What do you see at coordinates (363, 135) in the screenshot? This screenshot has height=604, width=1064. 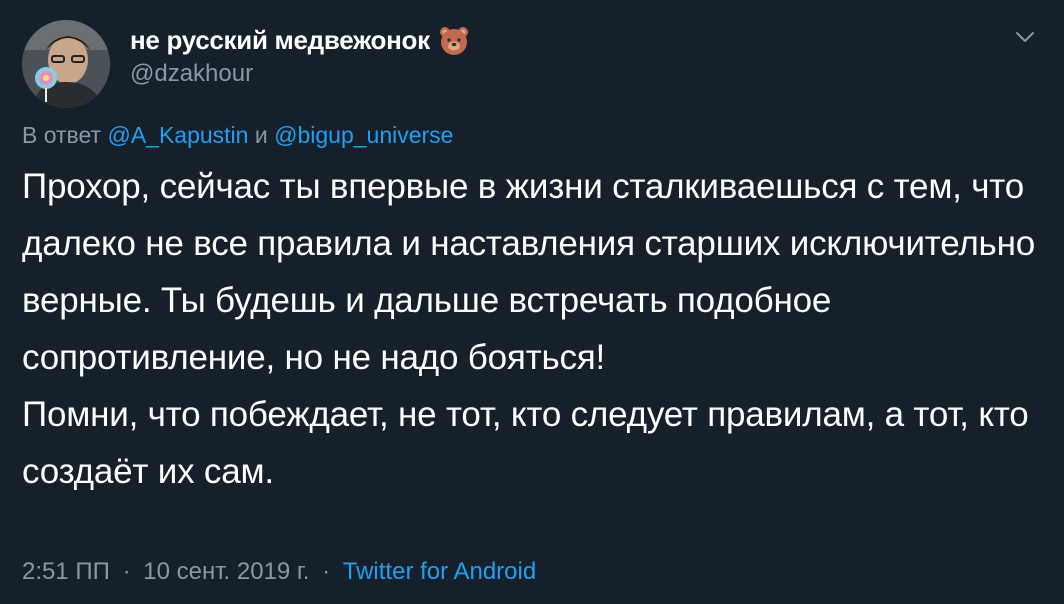 I see `reply-user-link-2: @bigup_universe` at bounding box center [363, 135].